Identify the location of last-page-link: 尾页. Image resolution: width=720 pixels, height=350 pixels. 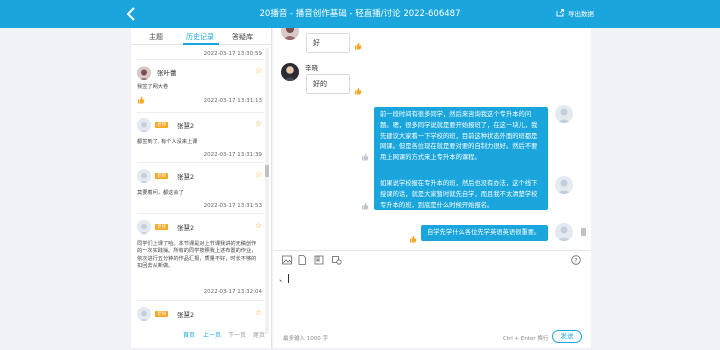
(259, 334).